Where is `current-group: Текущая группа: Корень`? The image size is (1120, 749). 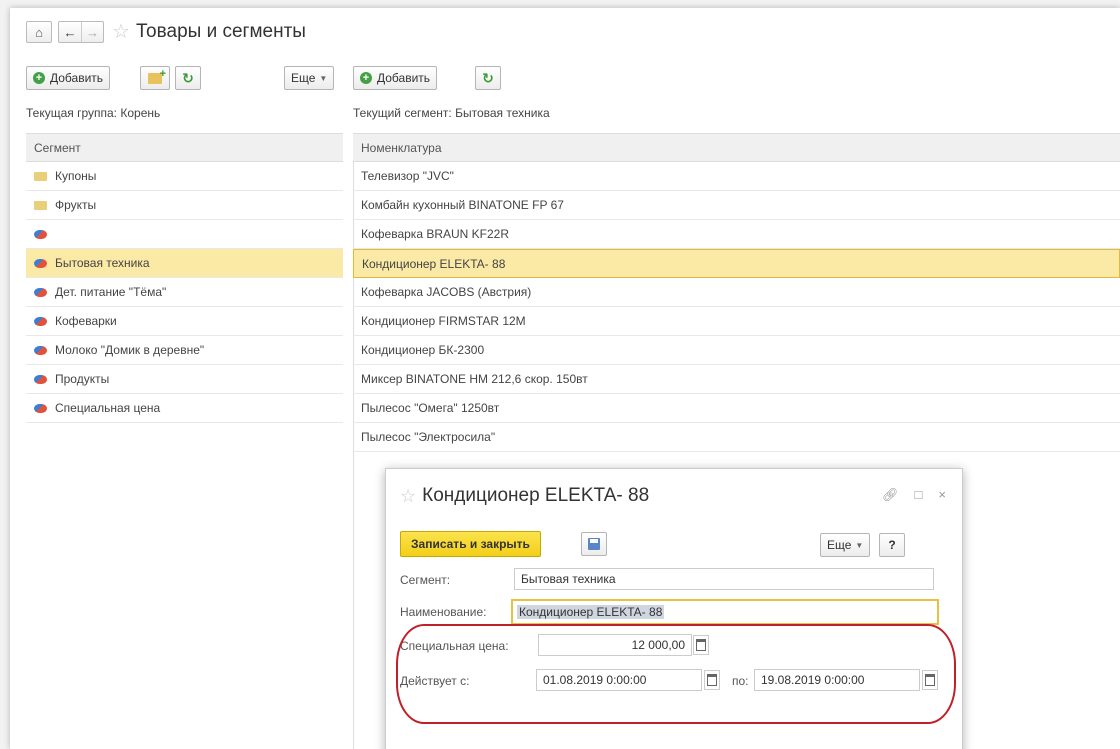 current-group: Текущая группа: Корень is located at coordinates (93, 113).